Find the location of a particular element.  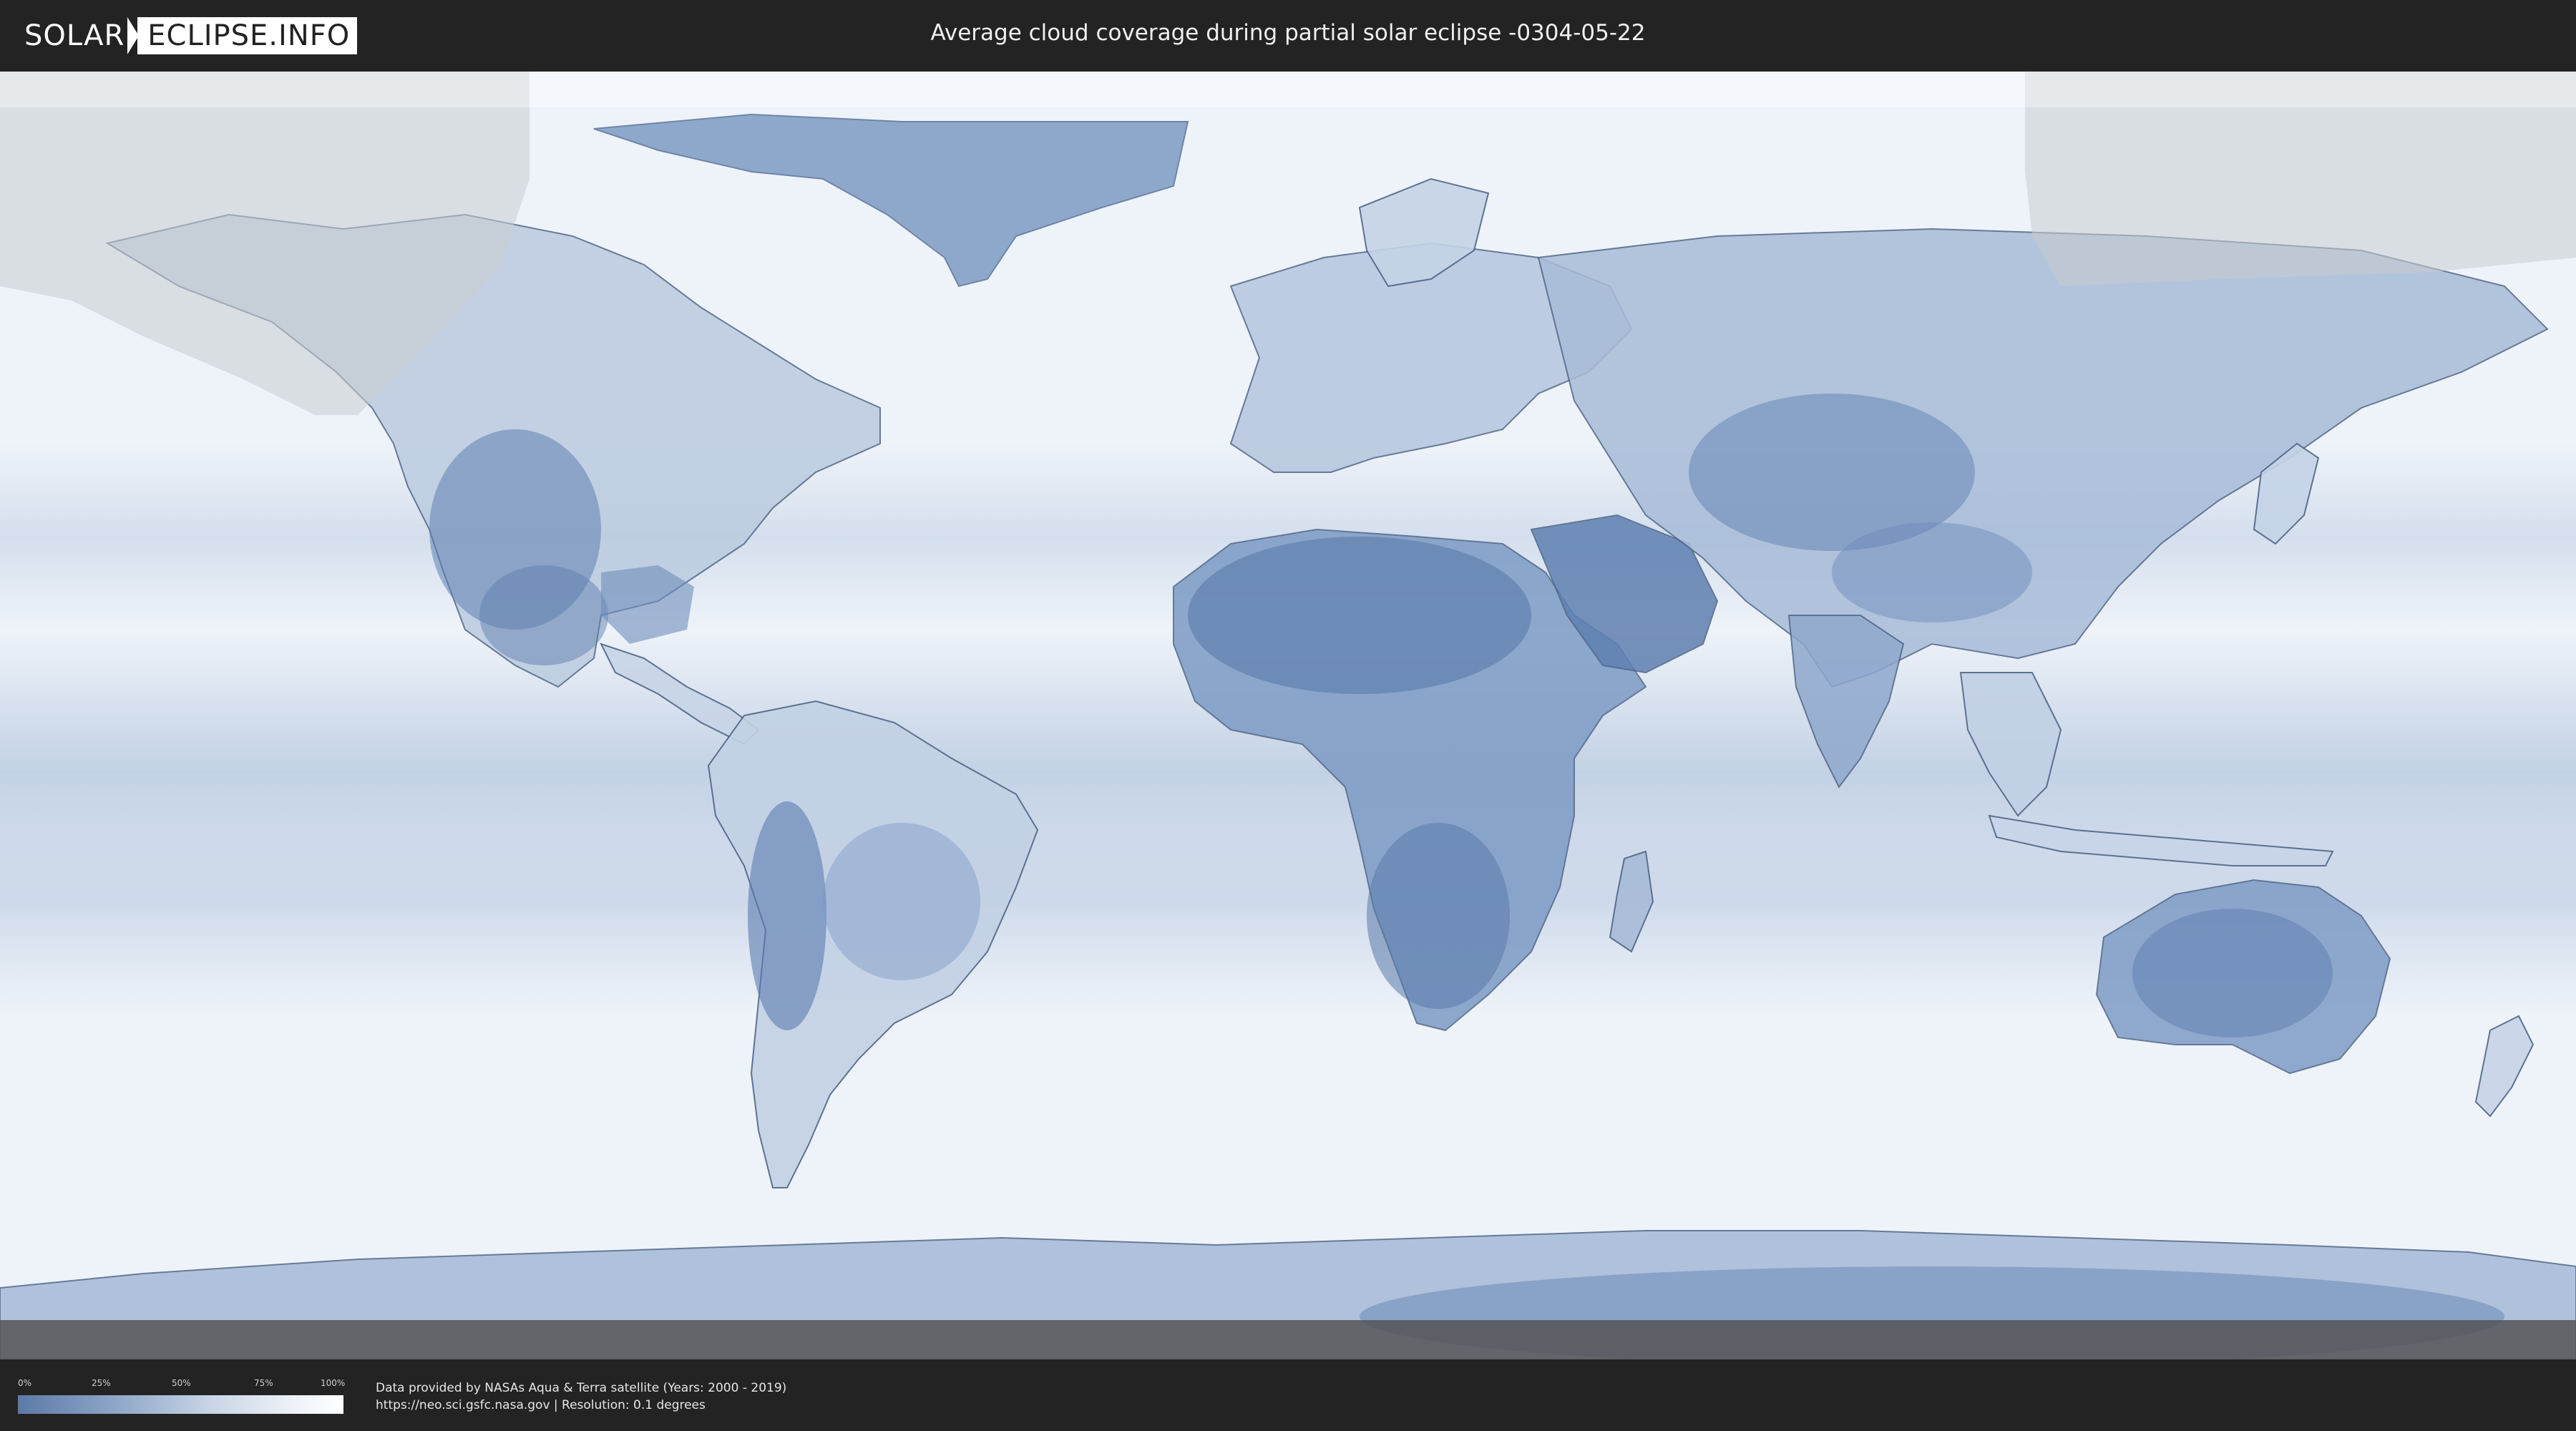

southern-africa-clear is located at coordinates (1438, 916).